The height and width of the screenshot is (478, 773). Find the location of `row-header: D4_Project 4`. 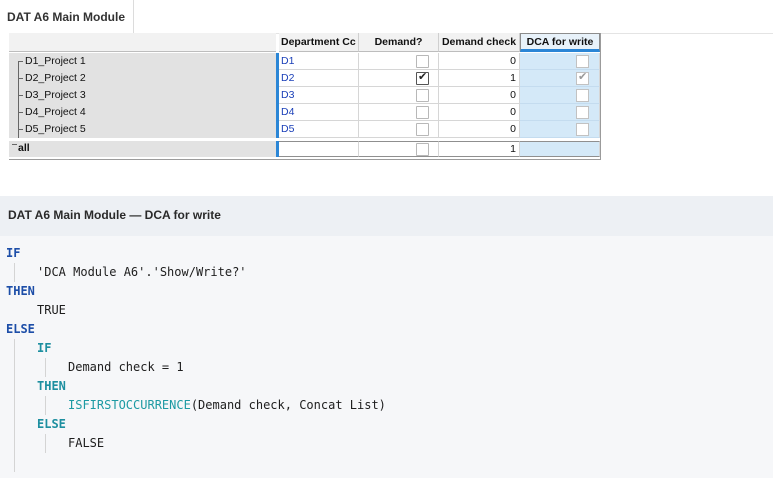

row-header: D4_Project 4 is located at coordinates (142, 112).